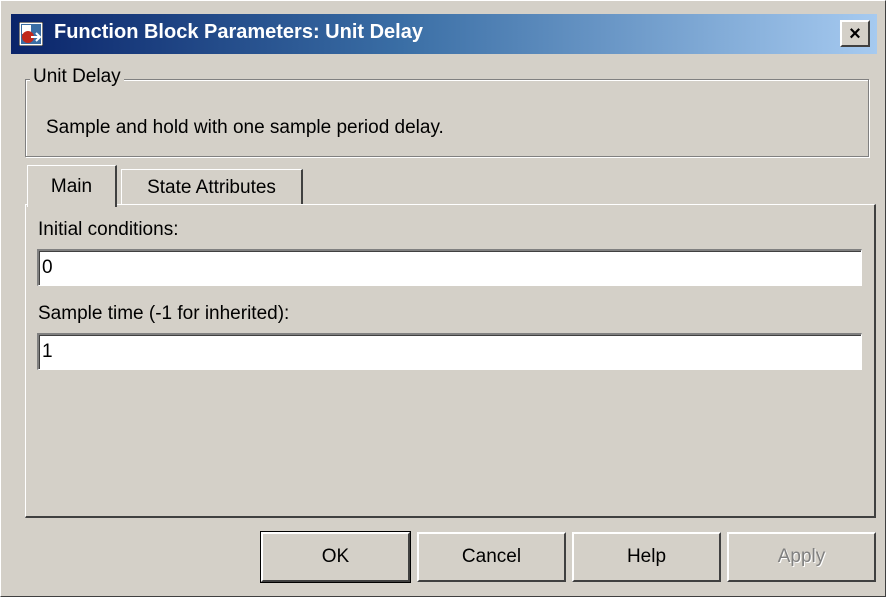  I want to click on close-icon: ×, so click(855, 33).